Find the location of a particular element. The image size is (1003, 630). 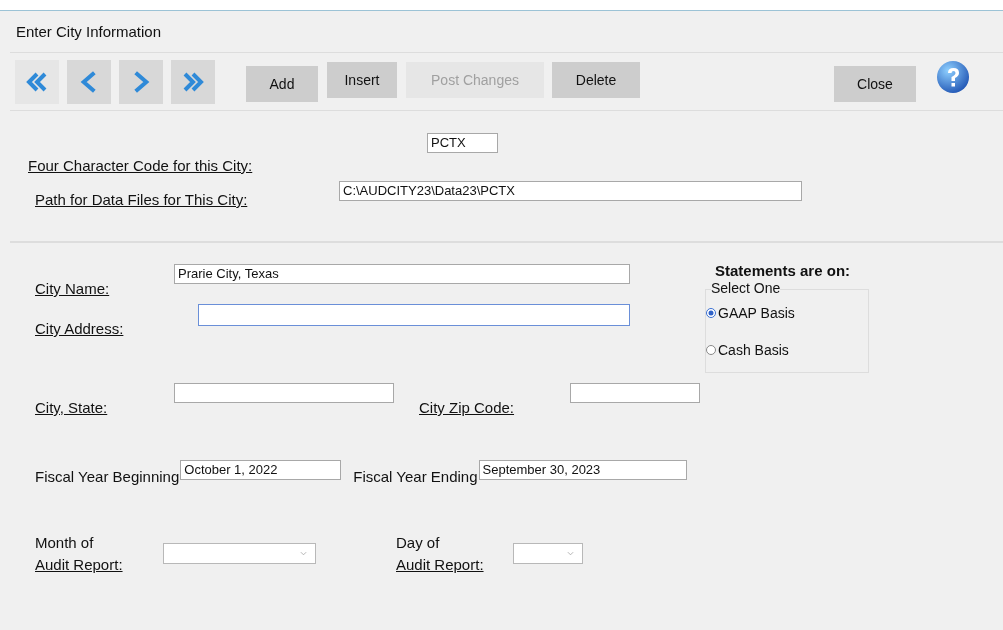

input-field: Prarie City, Texas is located at coordinates (402, 274).